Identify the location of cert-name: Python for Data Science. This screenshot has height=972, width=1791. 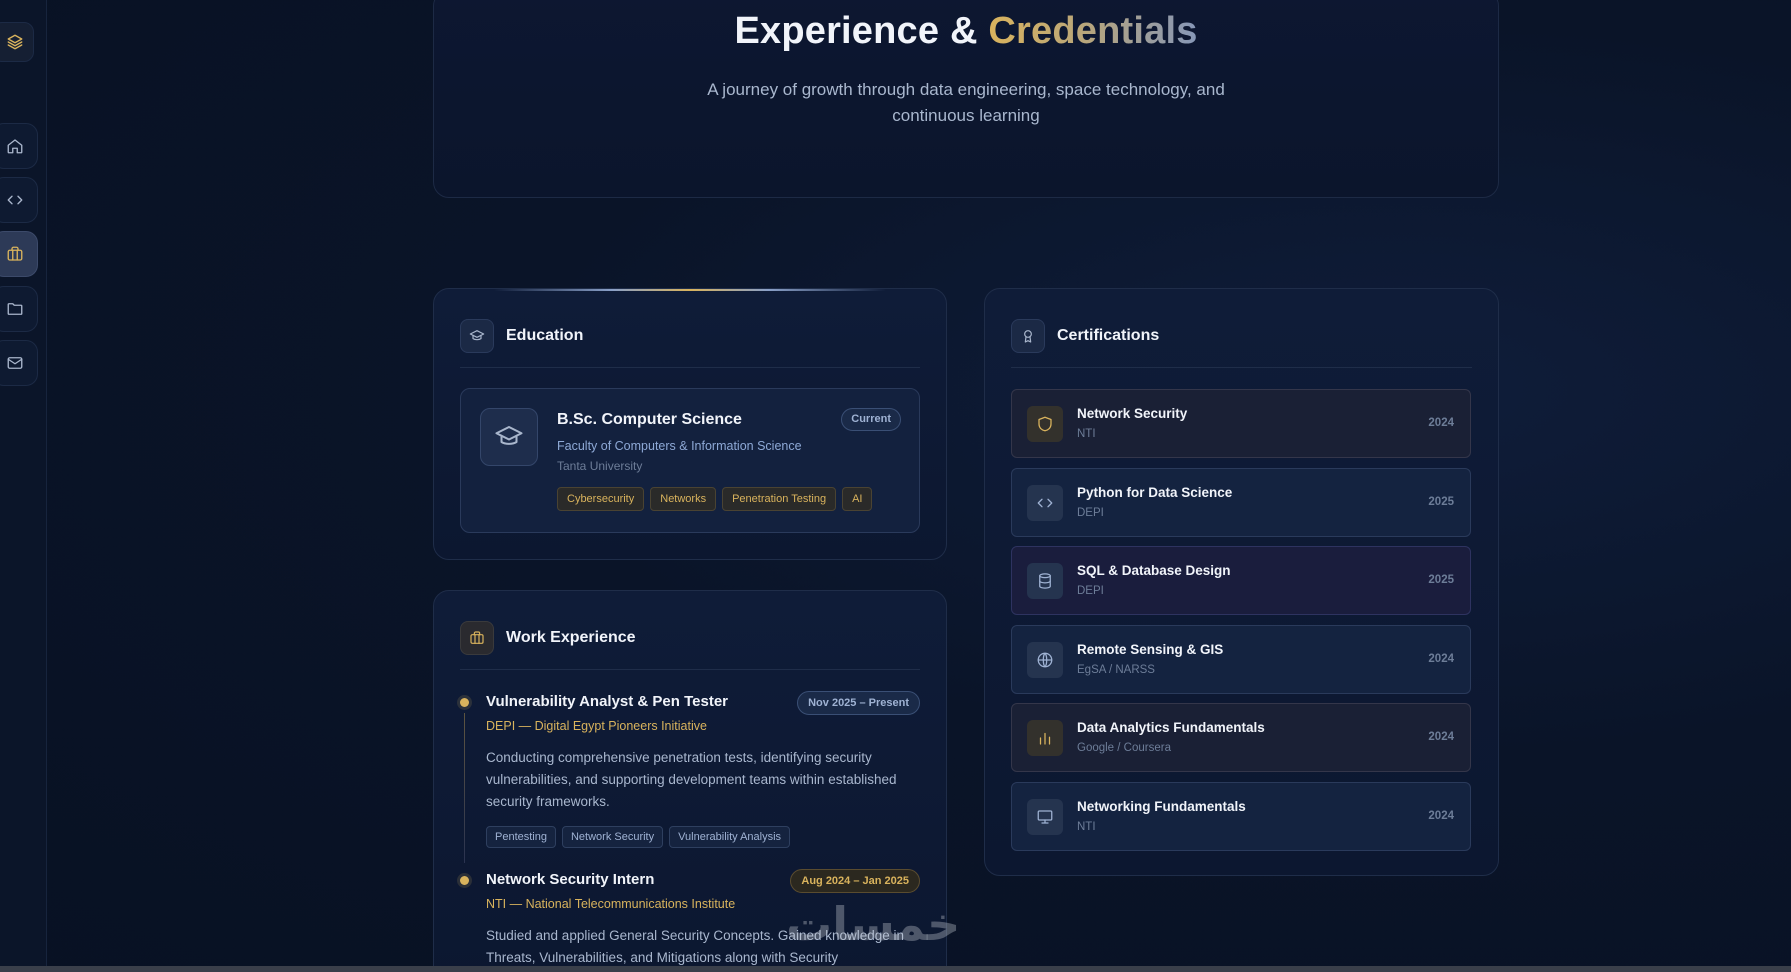
(1155, 492).